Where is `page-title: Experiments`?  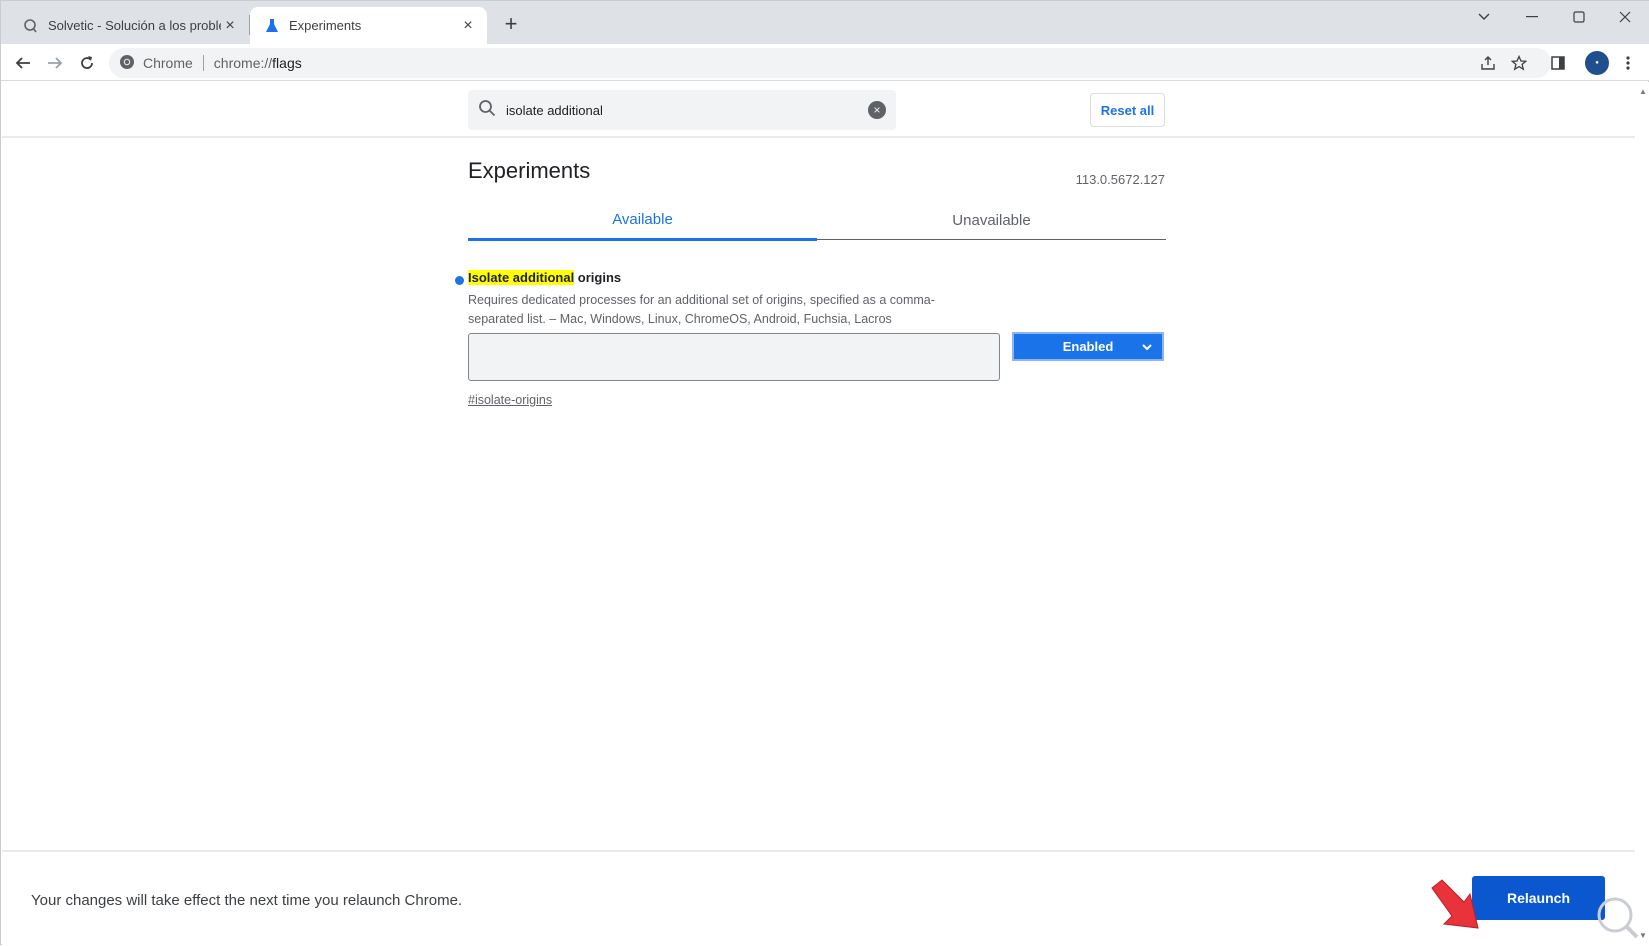 page-title: Experiments is located at coordinates (529, 170).